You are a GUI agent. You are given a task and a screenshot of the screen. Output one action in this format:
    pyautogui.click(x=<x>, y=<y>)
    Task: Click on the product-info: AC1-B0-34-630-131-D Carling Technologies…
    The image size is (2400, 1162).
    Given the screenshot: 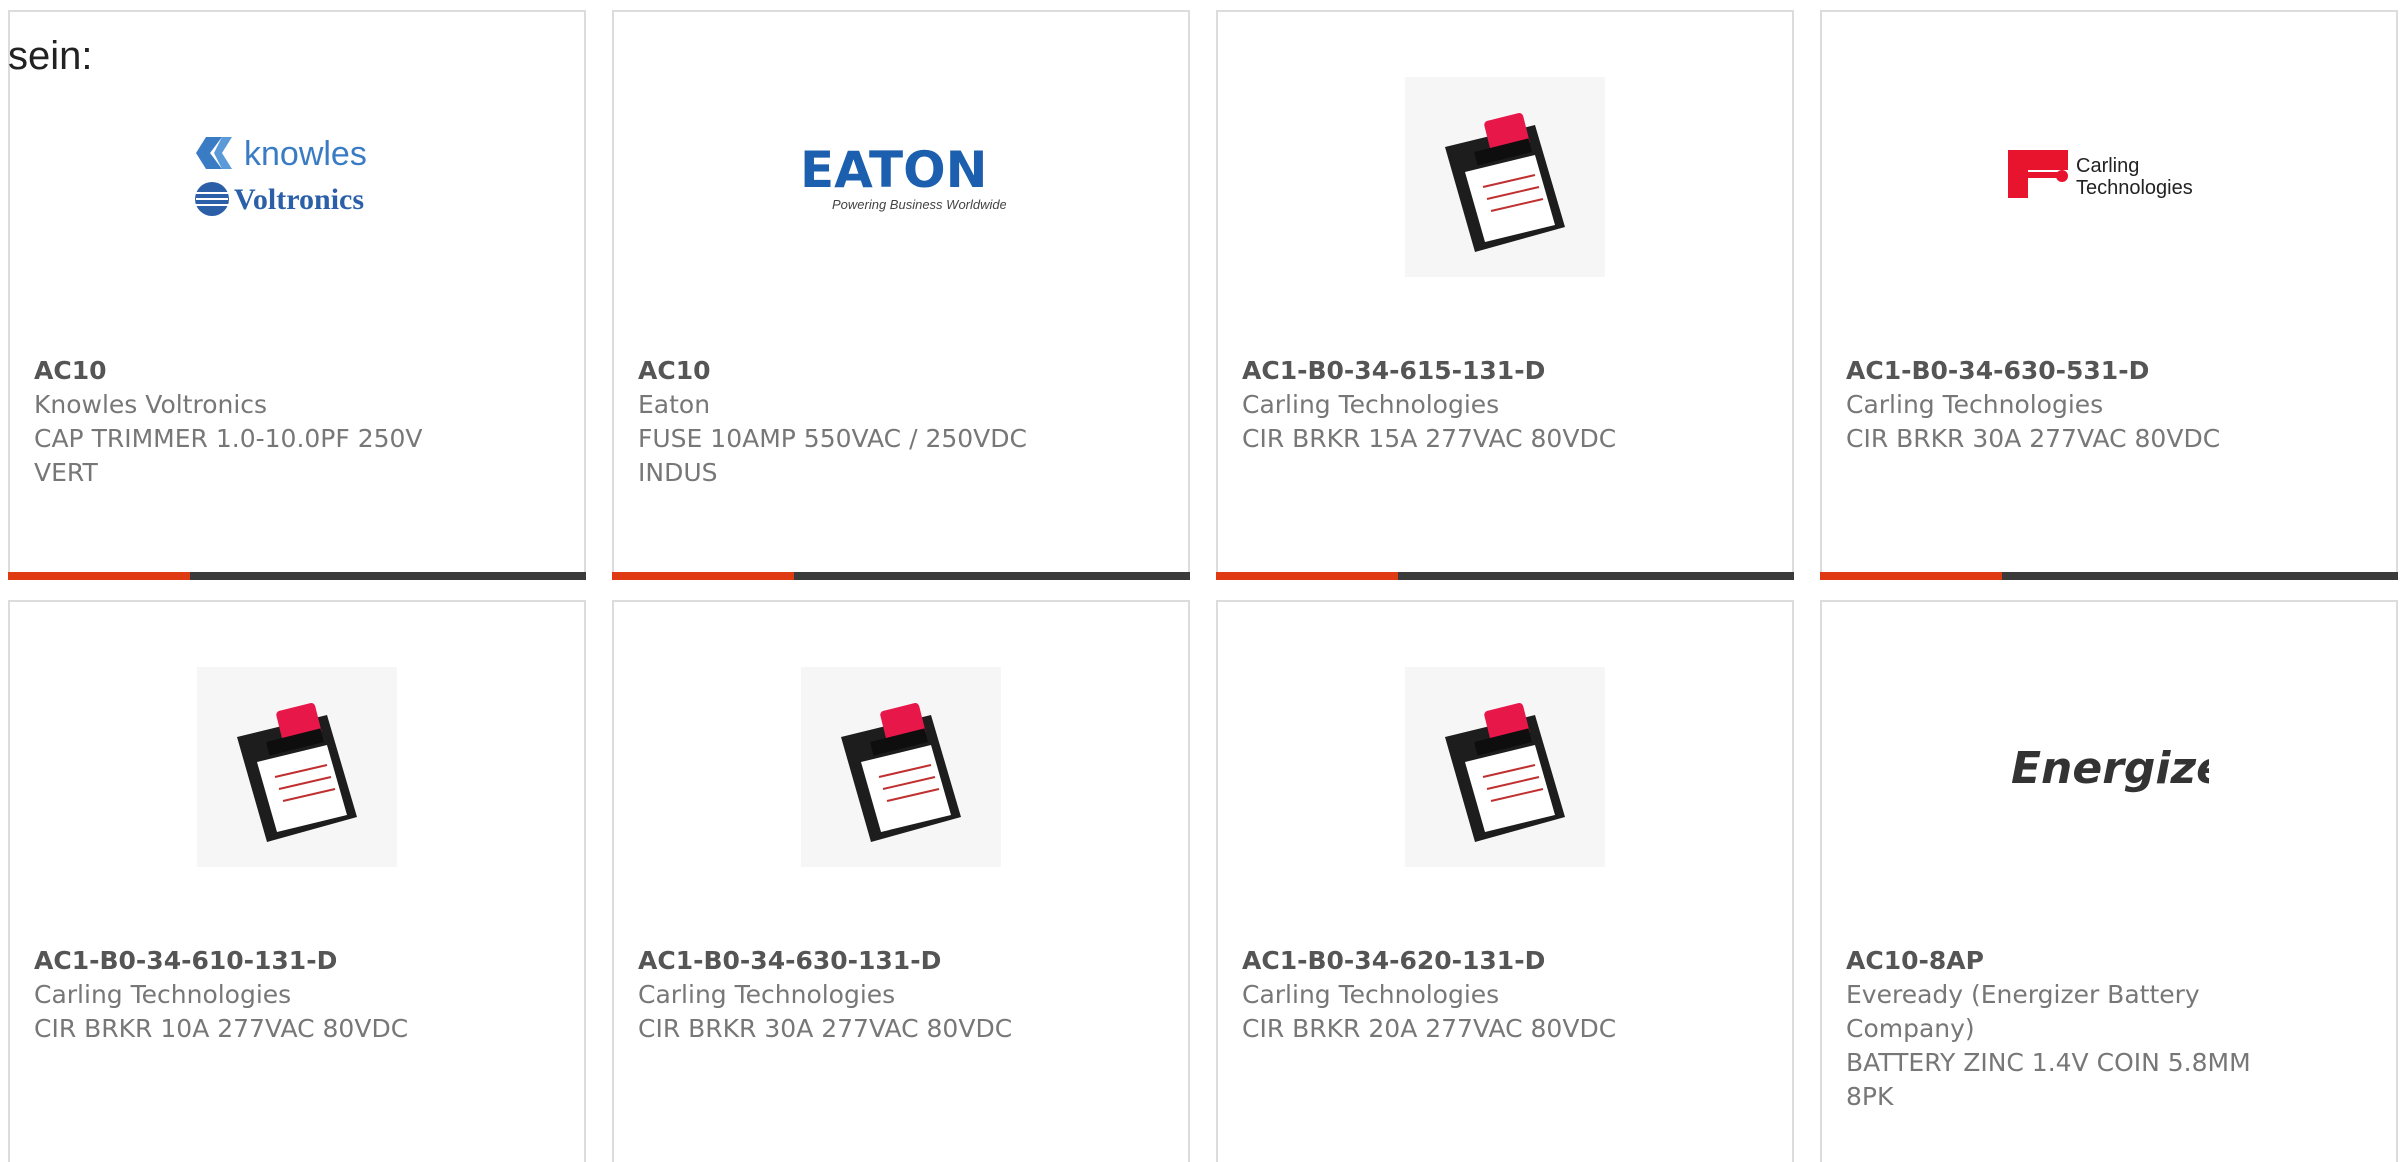 What is the action you would take?
    pyautogui.click(x=901, y=995)
    